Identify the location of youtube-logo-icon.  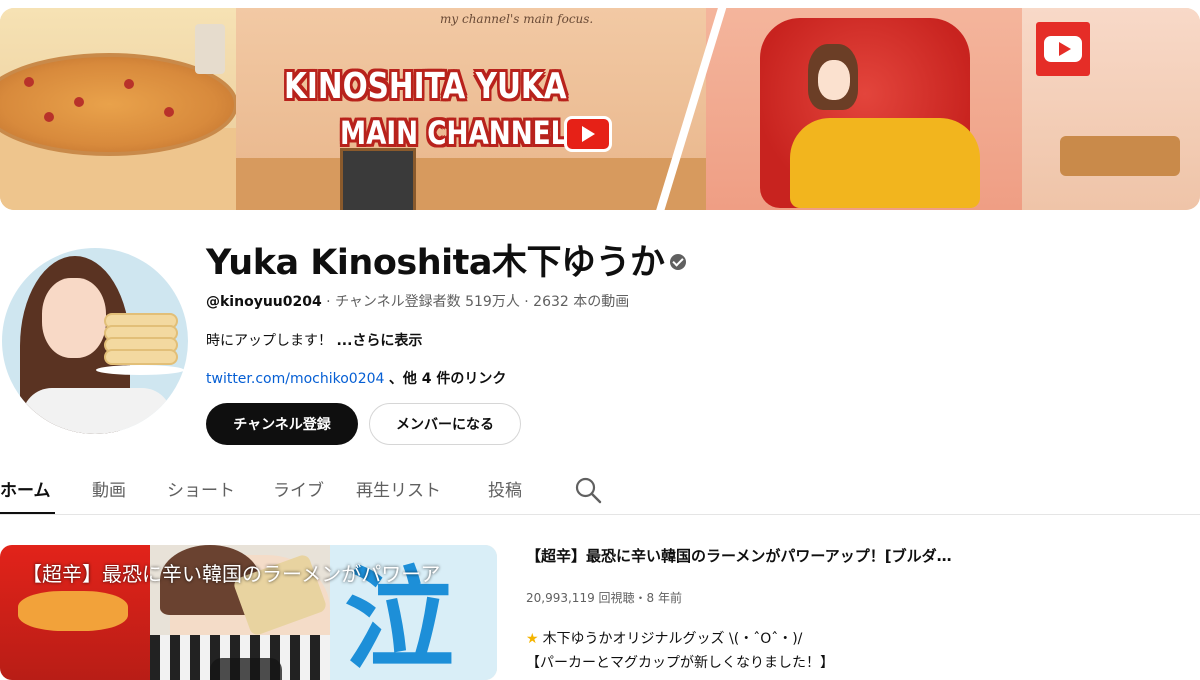
(1063, 49).